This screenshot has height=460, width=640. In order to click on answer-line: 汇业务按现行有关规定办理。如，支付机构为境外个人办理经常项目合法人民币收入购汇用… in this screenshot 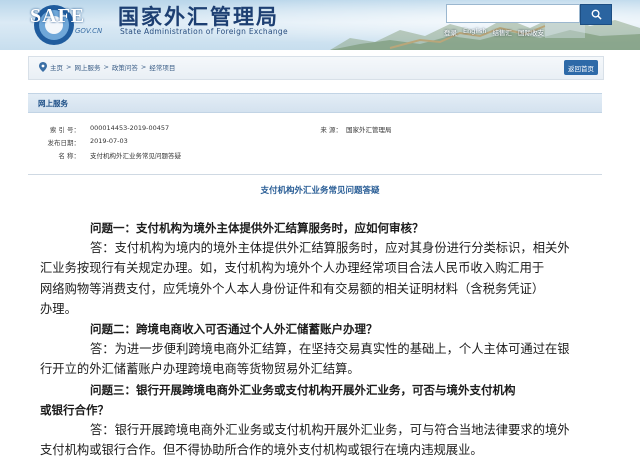, I will do `click(292, 268)`.